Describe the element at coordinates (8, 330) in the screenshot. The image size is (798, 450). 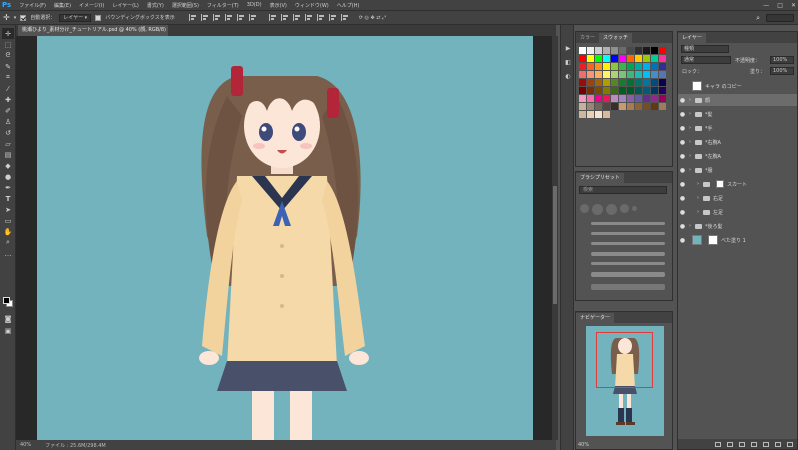
I see `screen-mode-icon: ▣` at that location.